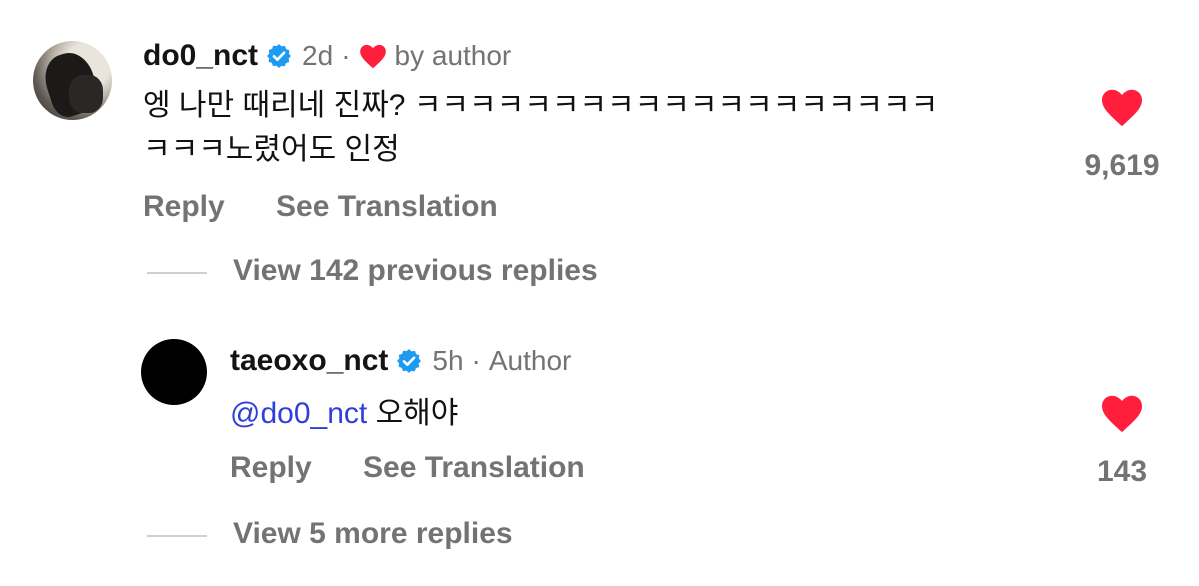  What do you see at coordinates (271, 149) in the screenshot?
I see `comment-text-line2: ㅋㅋㅋ노렸어도 인정` at bounding box center [271, 149].